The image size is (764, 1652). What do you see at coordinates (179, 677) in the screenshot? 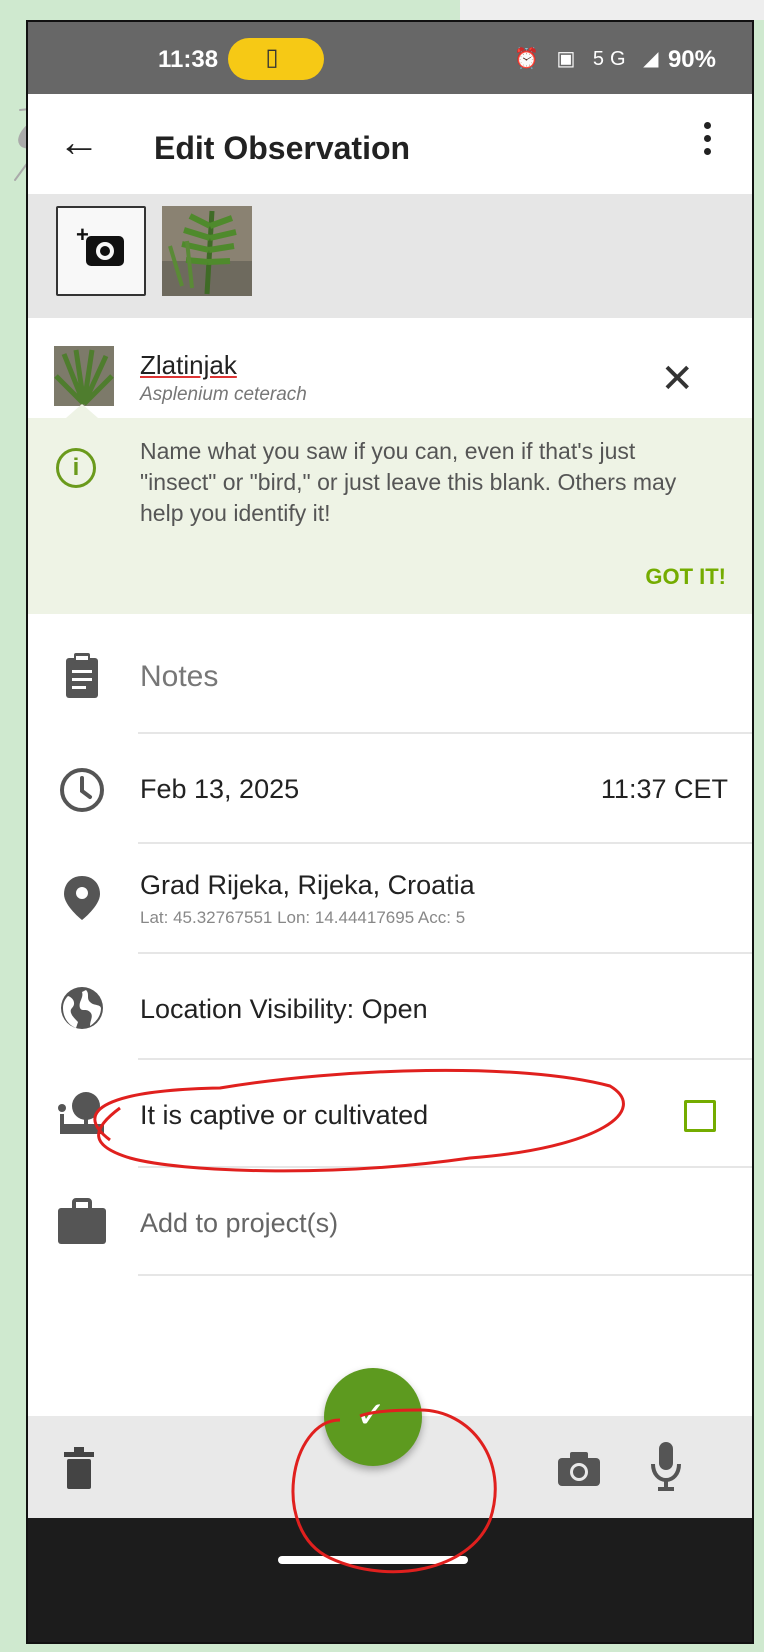
I see `notes-input: Notes` at bounding box center [179, 677].